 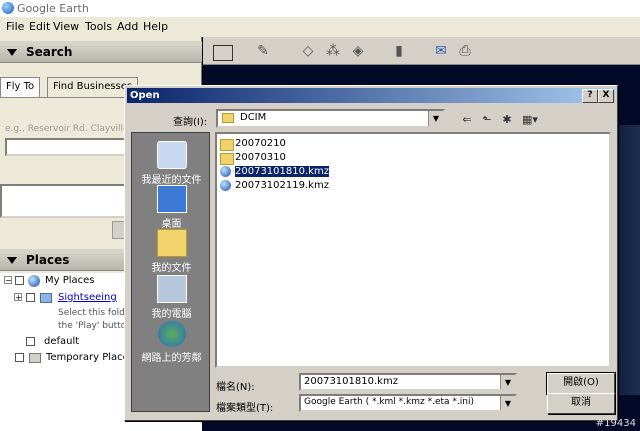 I want to click on new-folder-icon: ✱, so click(x=507, y=120).